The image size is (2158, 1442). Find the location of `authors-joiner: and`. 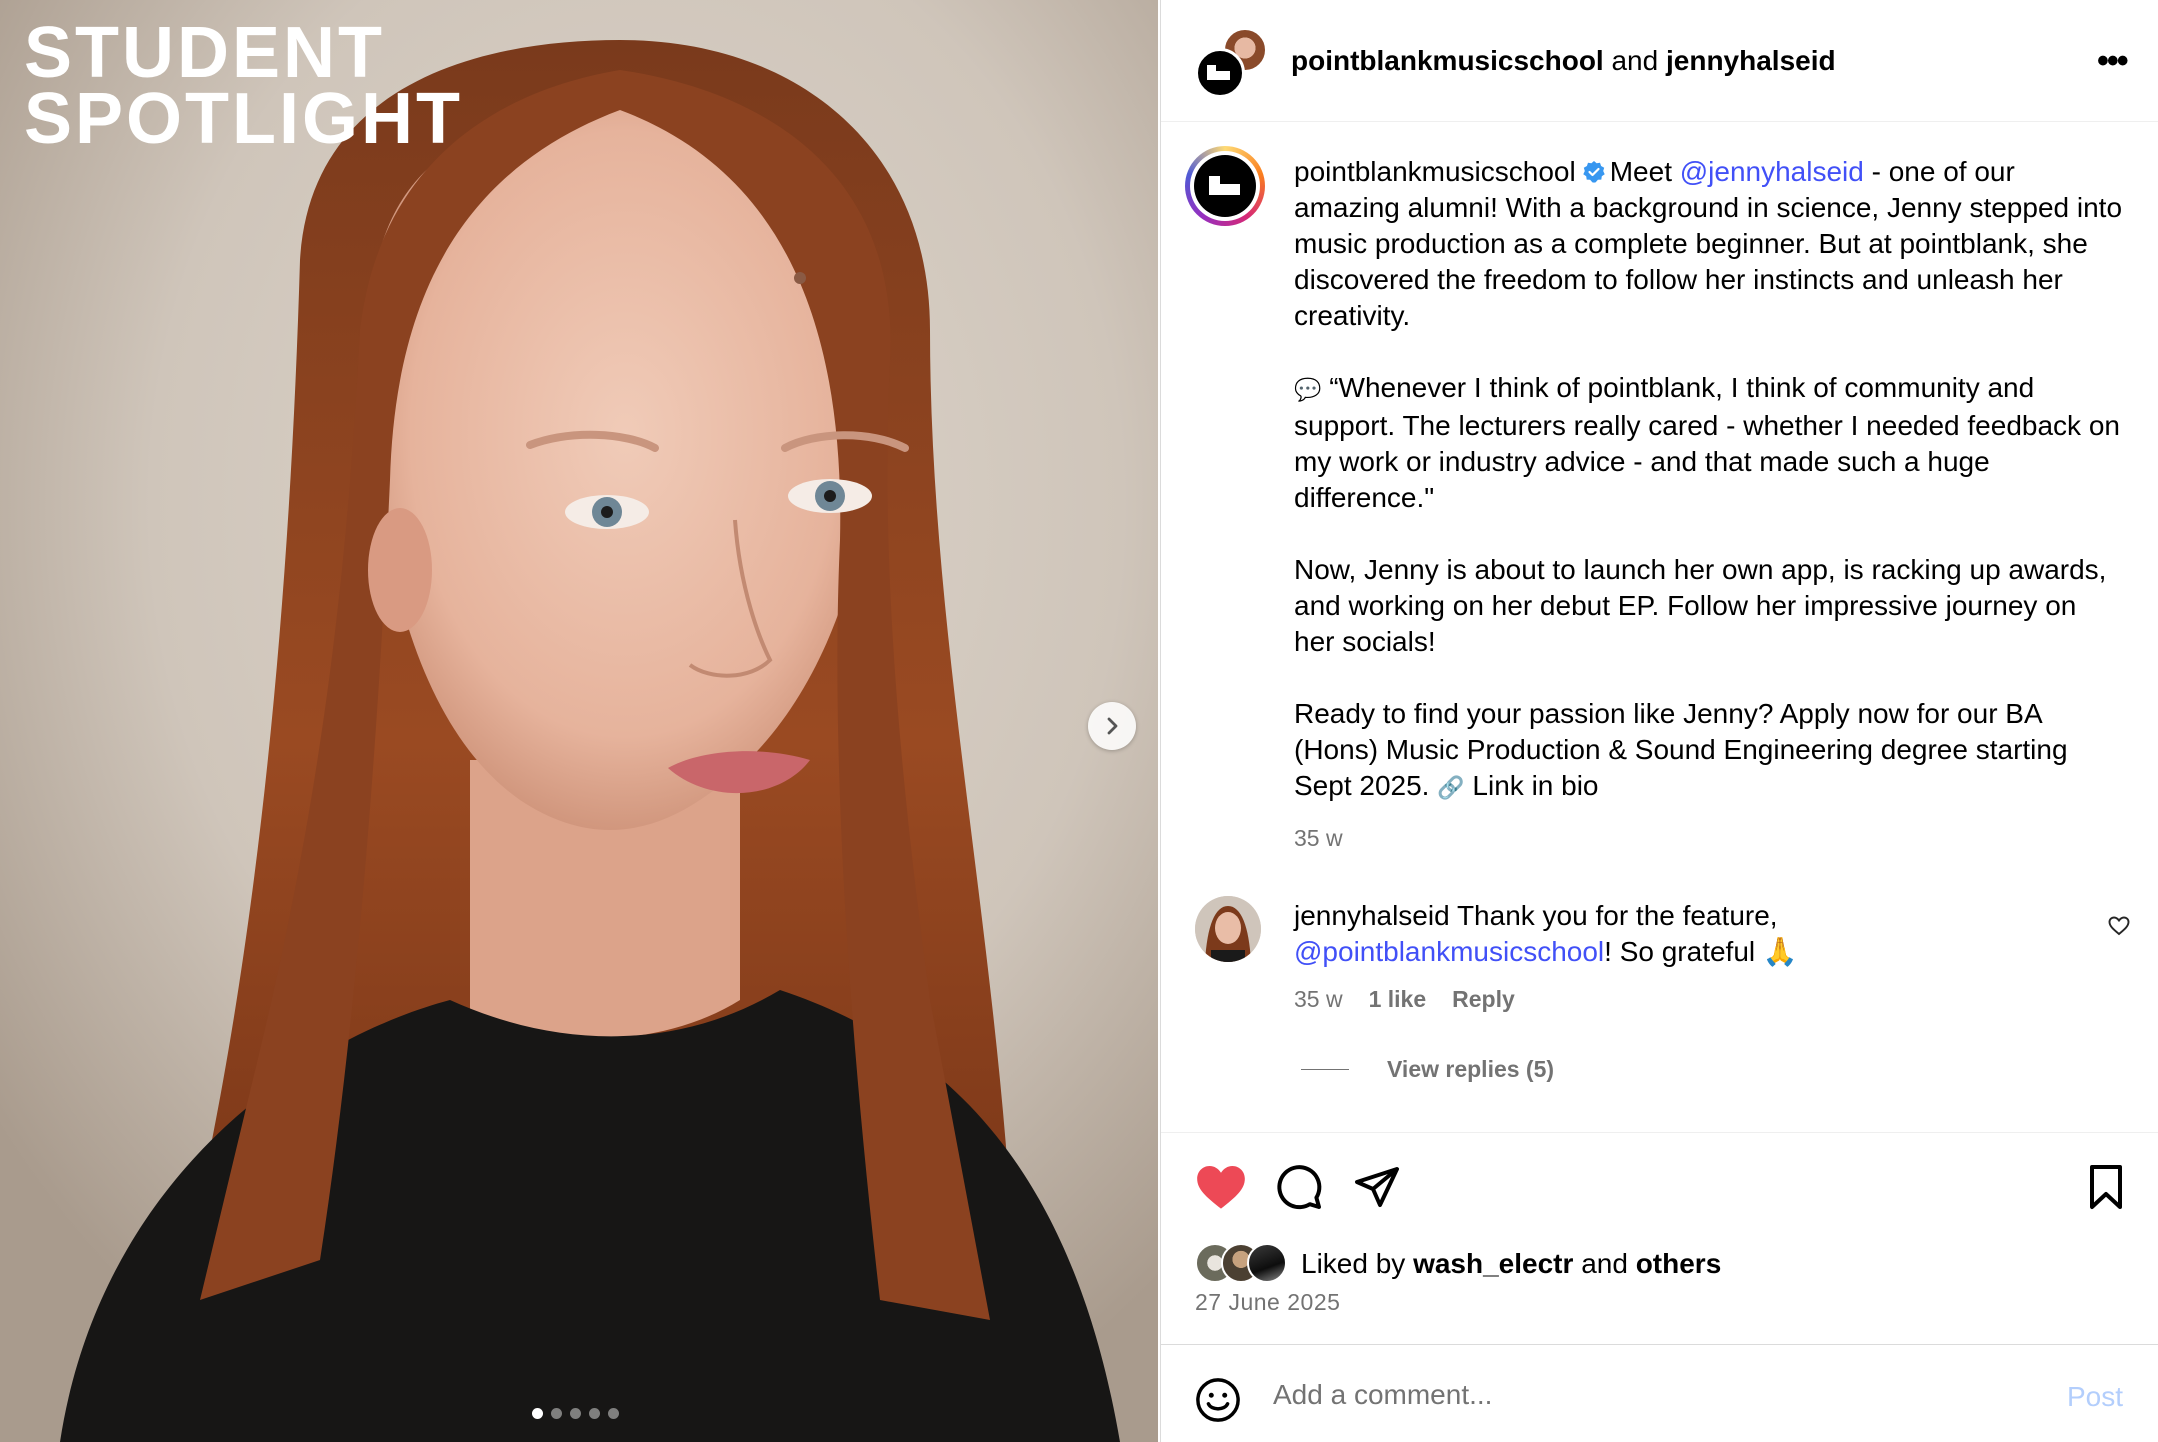

authors-joiner: and is located at coordinates (1635, 60).